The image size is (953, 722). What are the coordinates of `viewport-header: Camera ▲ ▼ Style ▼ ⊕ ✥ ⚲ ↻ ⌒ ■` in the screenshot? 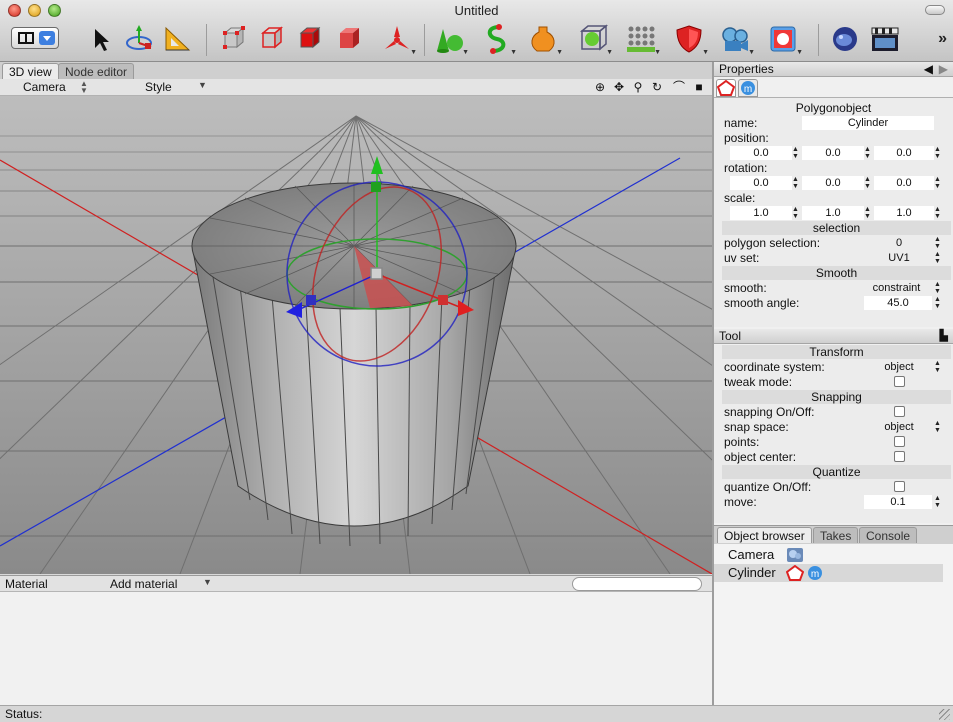 It's located at (356, 87).